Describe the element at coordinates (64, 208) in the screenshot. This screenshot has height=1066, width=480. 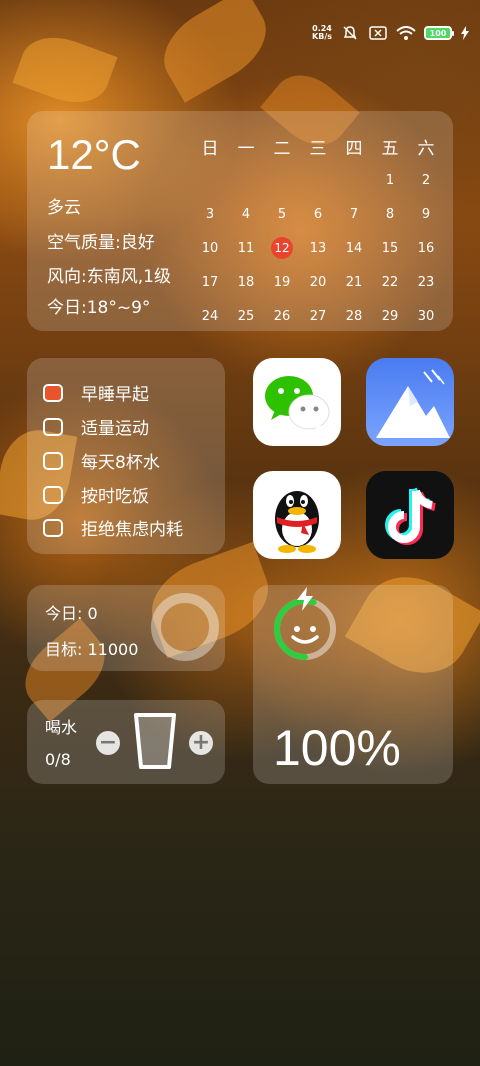
I see `weather-condition: 多云` at that location.